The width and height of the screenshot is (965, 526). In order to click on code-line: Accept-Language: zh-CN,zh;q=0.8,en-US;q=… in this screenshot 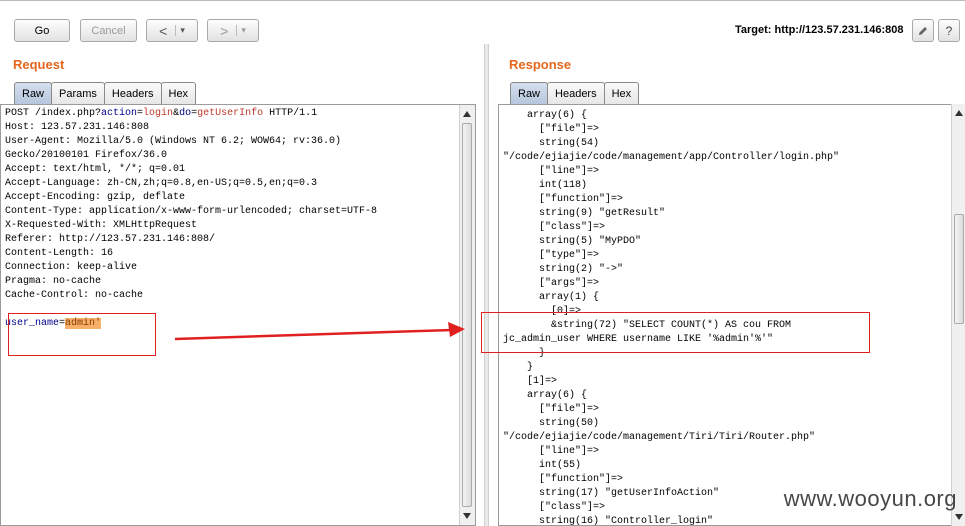, I will do `click(161, 183)`.